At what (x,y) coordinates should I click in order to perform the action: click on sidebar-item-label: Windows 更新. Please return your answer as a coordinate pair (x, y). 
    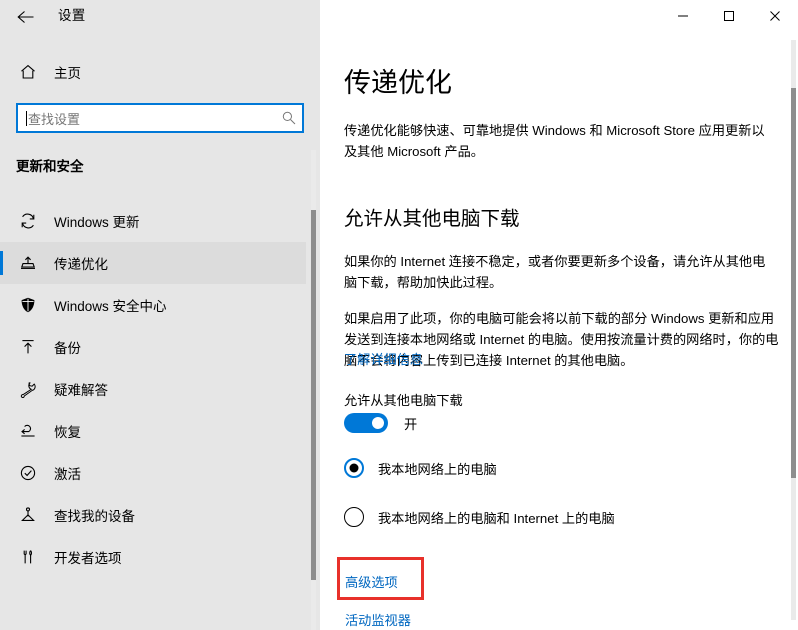
    Looking at the image, I should click on (97, 222).